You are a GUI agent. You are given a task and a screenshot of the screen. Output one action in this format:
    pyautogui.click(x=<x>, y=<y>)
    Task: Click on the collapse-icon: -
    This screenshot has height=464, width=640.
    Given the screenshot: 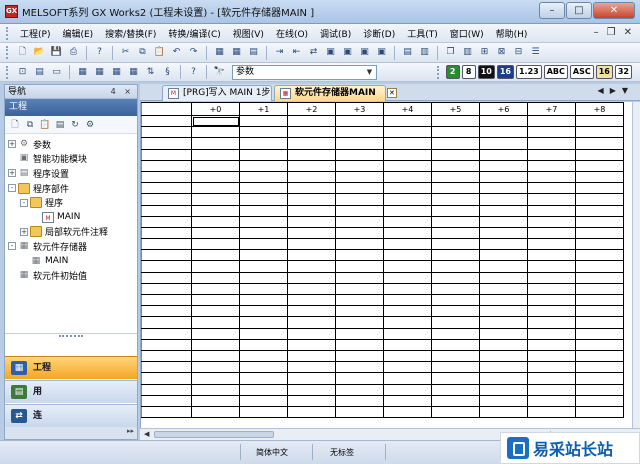 What is the action you would take?
    pyautogui.click(x=12, y=188)
    